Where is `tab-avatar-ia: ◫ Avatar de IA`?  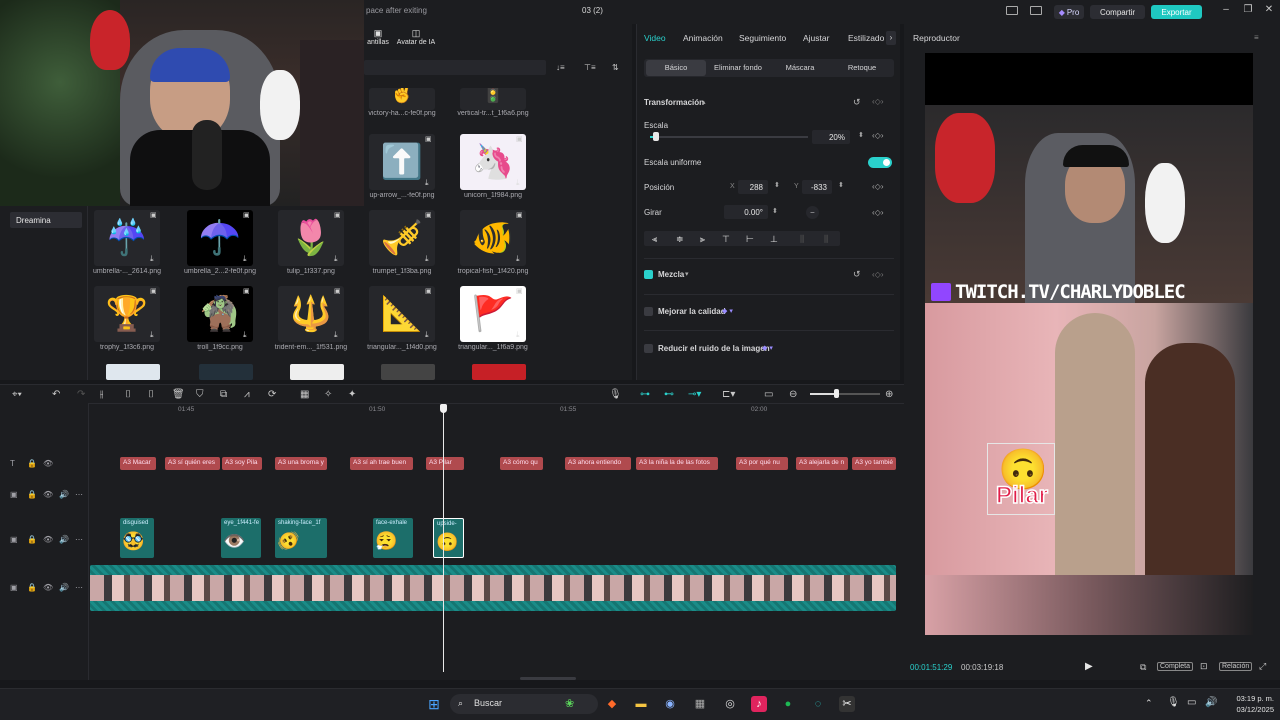
tab-avatar-ia: ◫ Avatar de IA is located at coordinates (416, 37).